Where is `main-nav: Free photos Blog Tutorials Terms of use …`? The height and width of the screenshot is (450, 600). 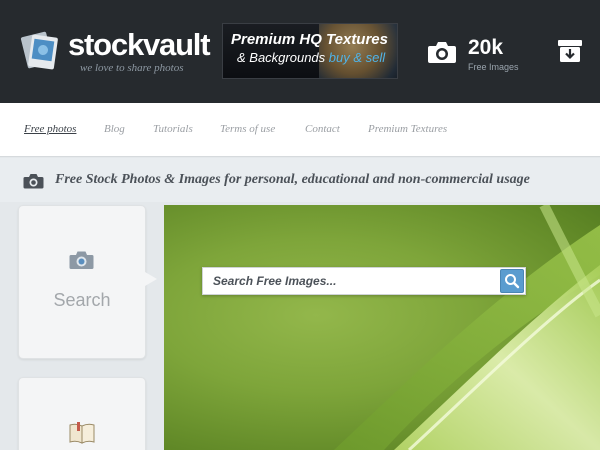
main-nav: Free photos Blog Tutorials Terms of use … is located at coordinates (300, 130).